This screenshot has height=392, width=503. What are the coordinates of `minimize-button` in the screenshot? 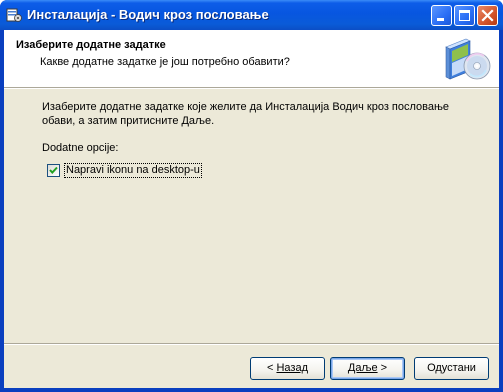 It's located at (441, 15).